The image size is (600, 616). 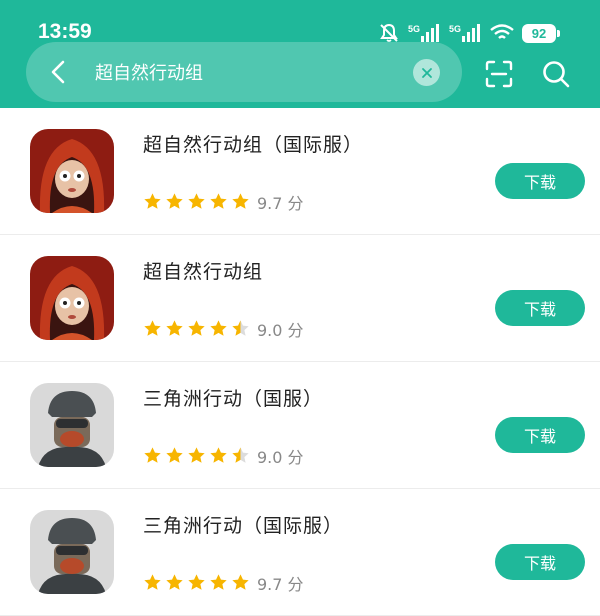 What do you see at coordinates (541, 33) in the screenshot?
I see `battery-indicator: 92` at bounding box center [541, 33].